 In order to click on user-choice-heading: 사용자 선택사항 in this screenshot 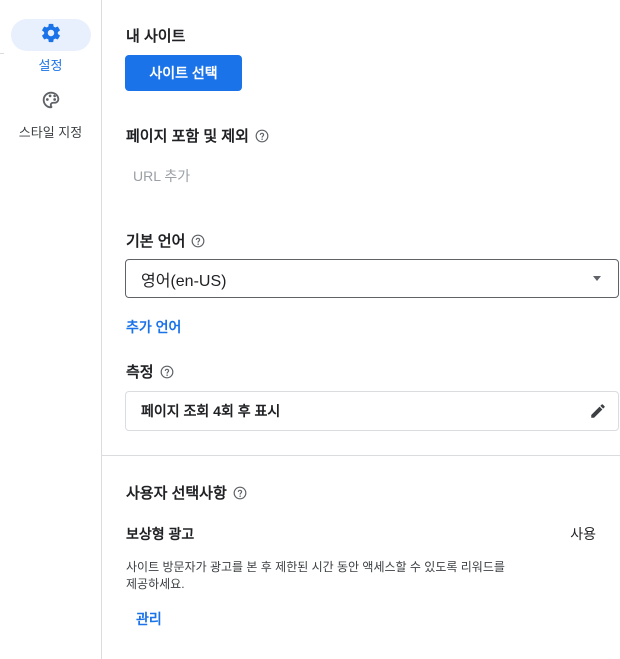, I will do `click(186, 492)`.